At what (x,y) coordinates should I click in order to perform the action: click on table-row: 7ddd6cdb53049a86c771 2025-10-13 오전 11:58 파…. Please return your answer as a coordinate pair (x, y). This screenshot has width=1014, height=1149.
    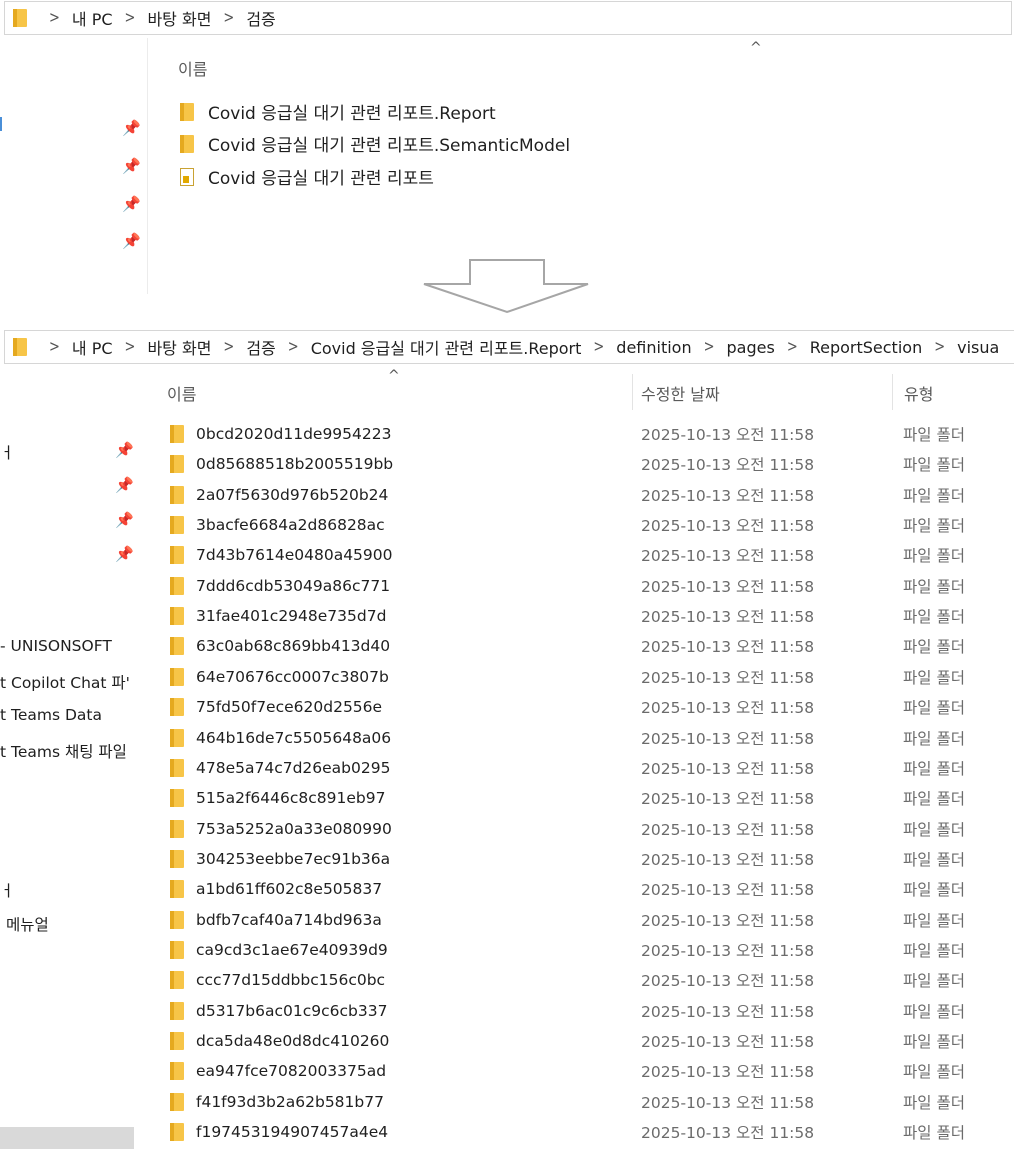
    Looking at the image, I should click on (592, 586).